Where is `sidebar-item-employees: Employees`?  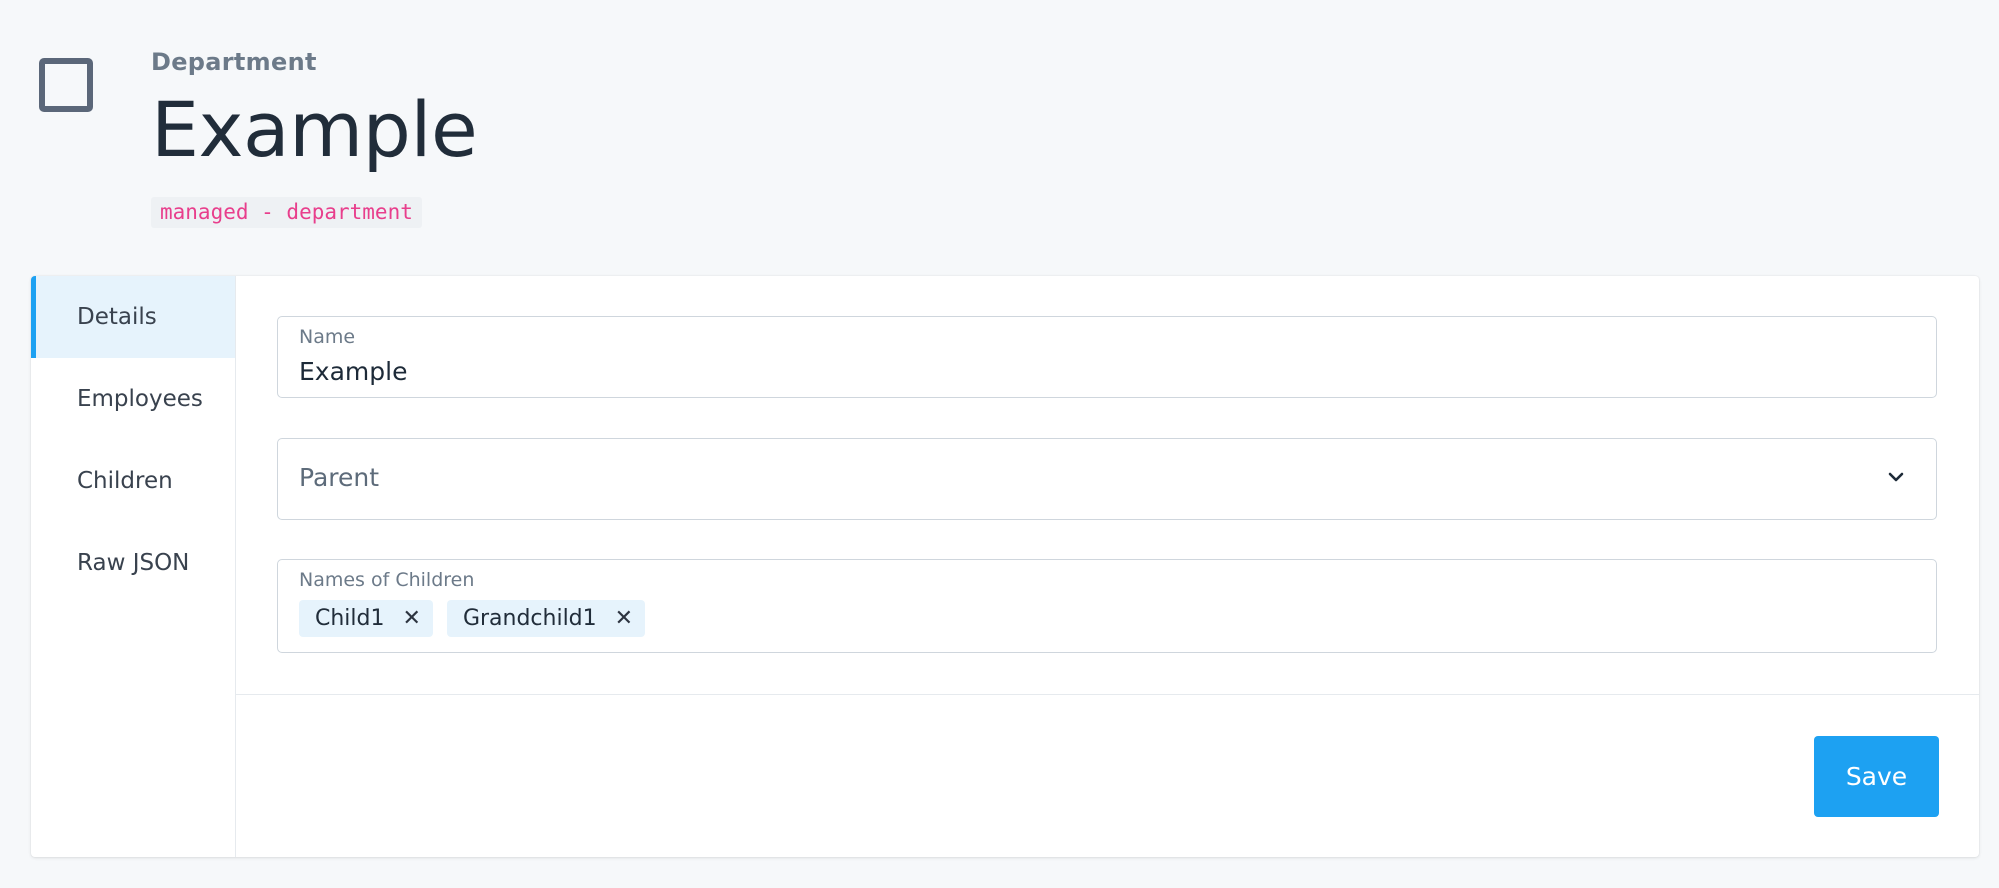 sidebar-item-employees: Employees is located at coordinates (133, 399).